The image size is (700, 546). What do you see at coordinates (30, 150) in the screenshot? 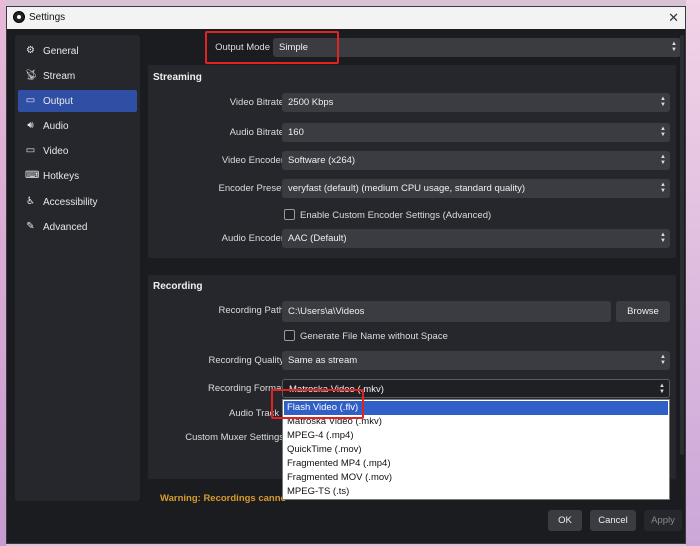
I see `screen-icon: ▭` at bounding box center [30, 150].